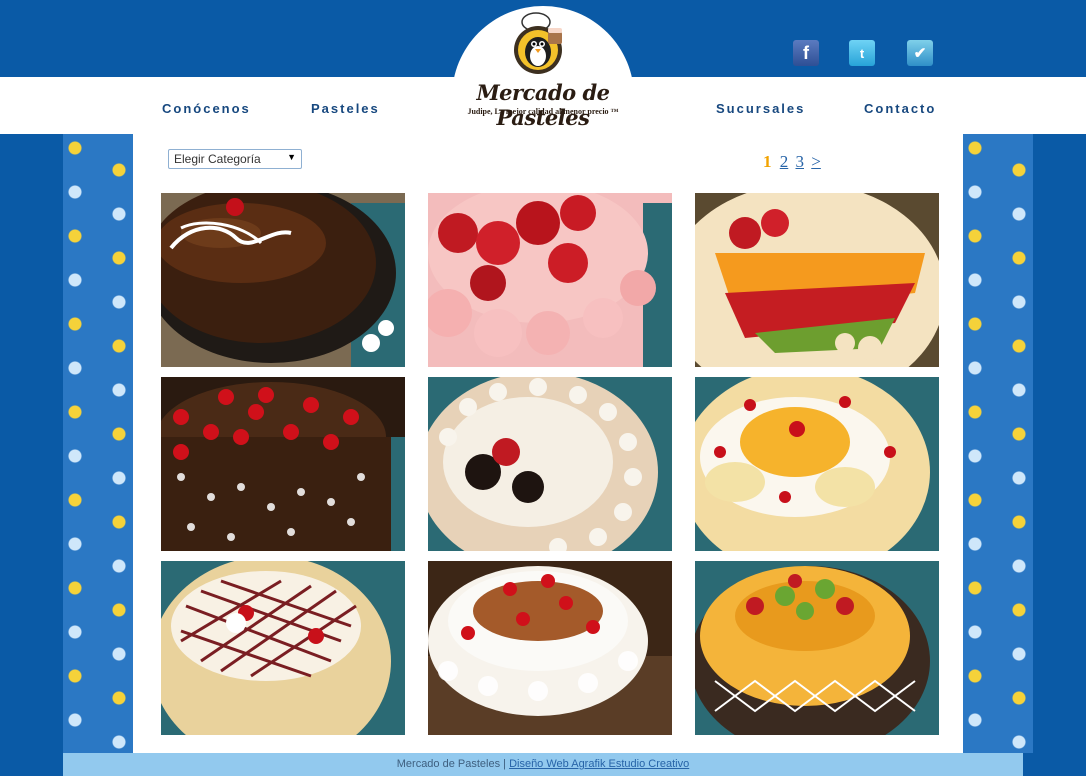 Image resolution: width=1086 pixels, height=776 pixels. I want to click on page-next: >, so click(816, 161).